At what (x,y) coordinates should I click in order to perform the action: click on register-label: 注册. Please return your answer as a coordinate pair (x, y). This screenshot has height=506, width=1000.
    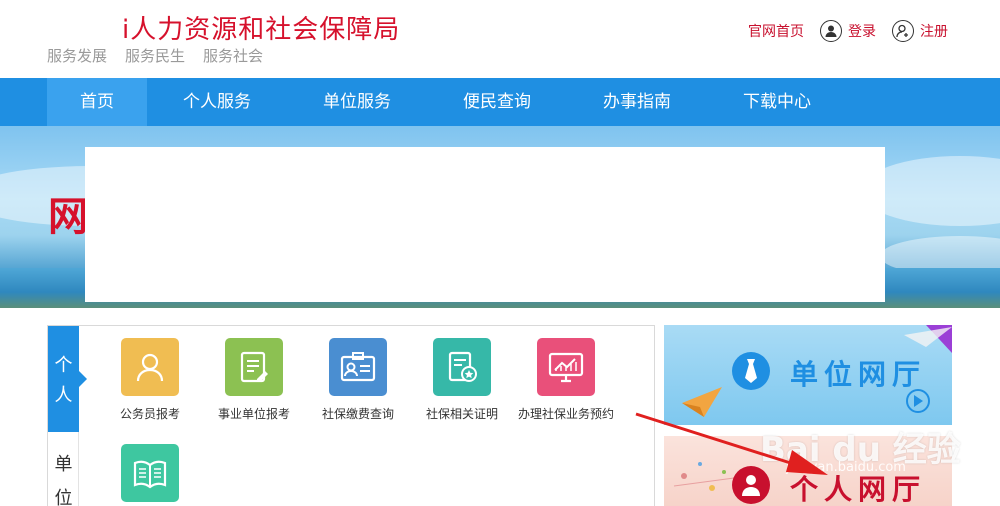
    Looking at the image, I should click on (934, 32).